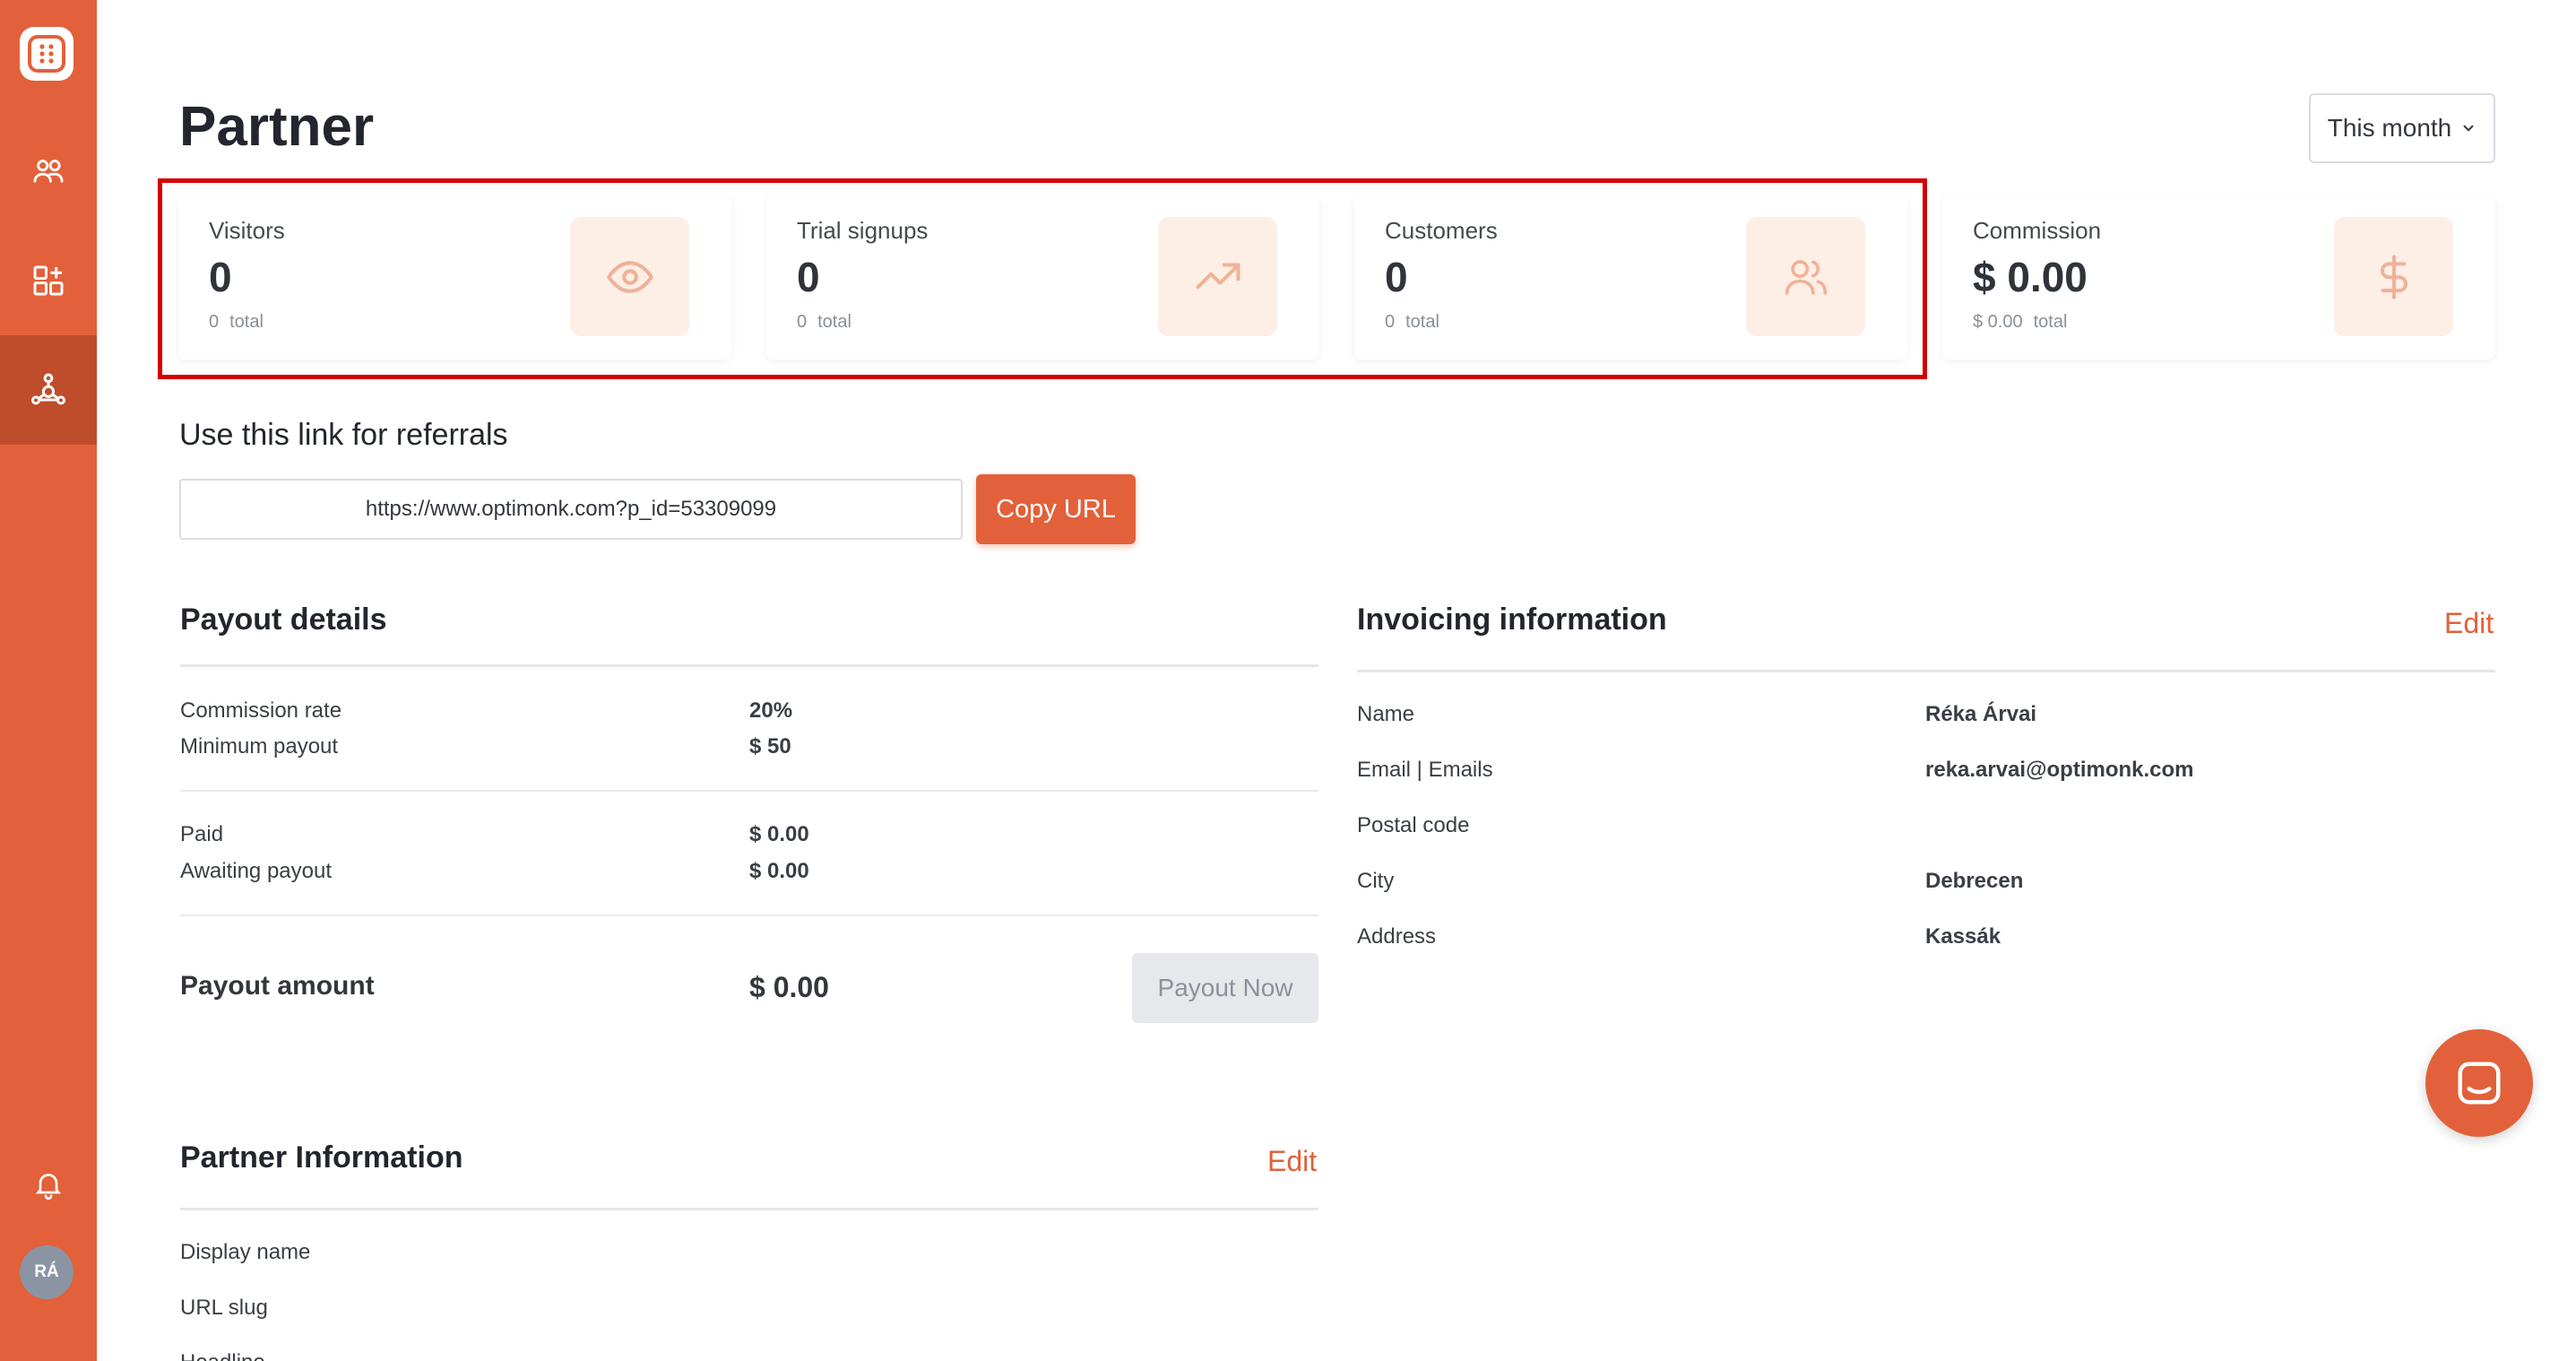 The image size is (2576, 1361). What do you see at coordinates (1225, 988) in the screenshot?
I see `payout-now-button: Payout Now` at bounding box center [1225, 988].